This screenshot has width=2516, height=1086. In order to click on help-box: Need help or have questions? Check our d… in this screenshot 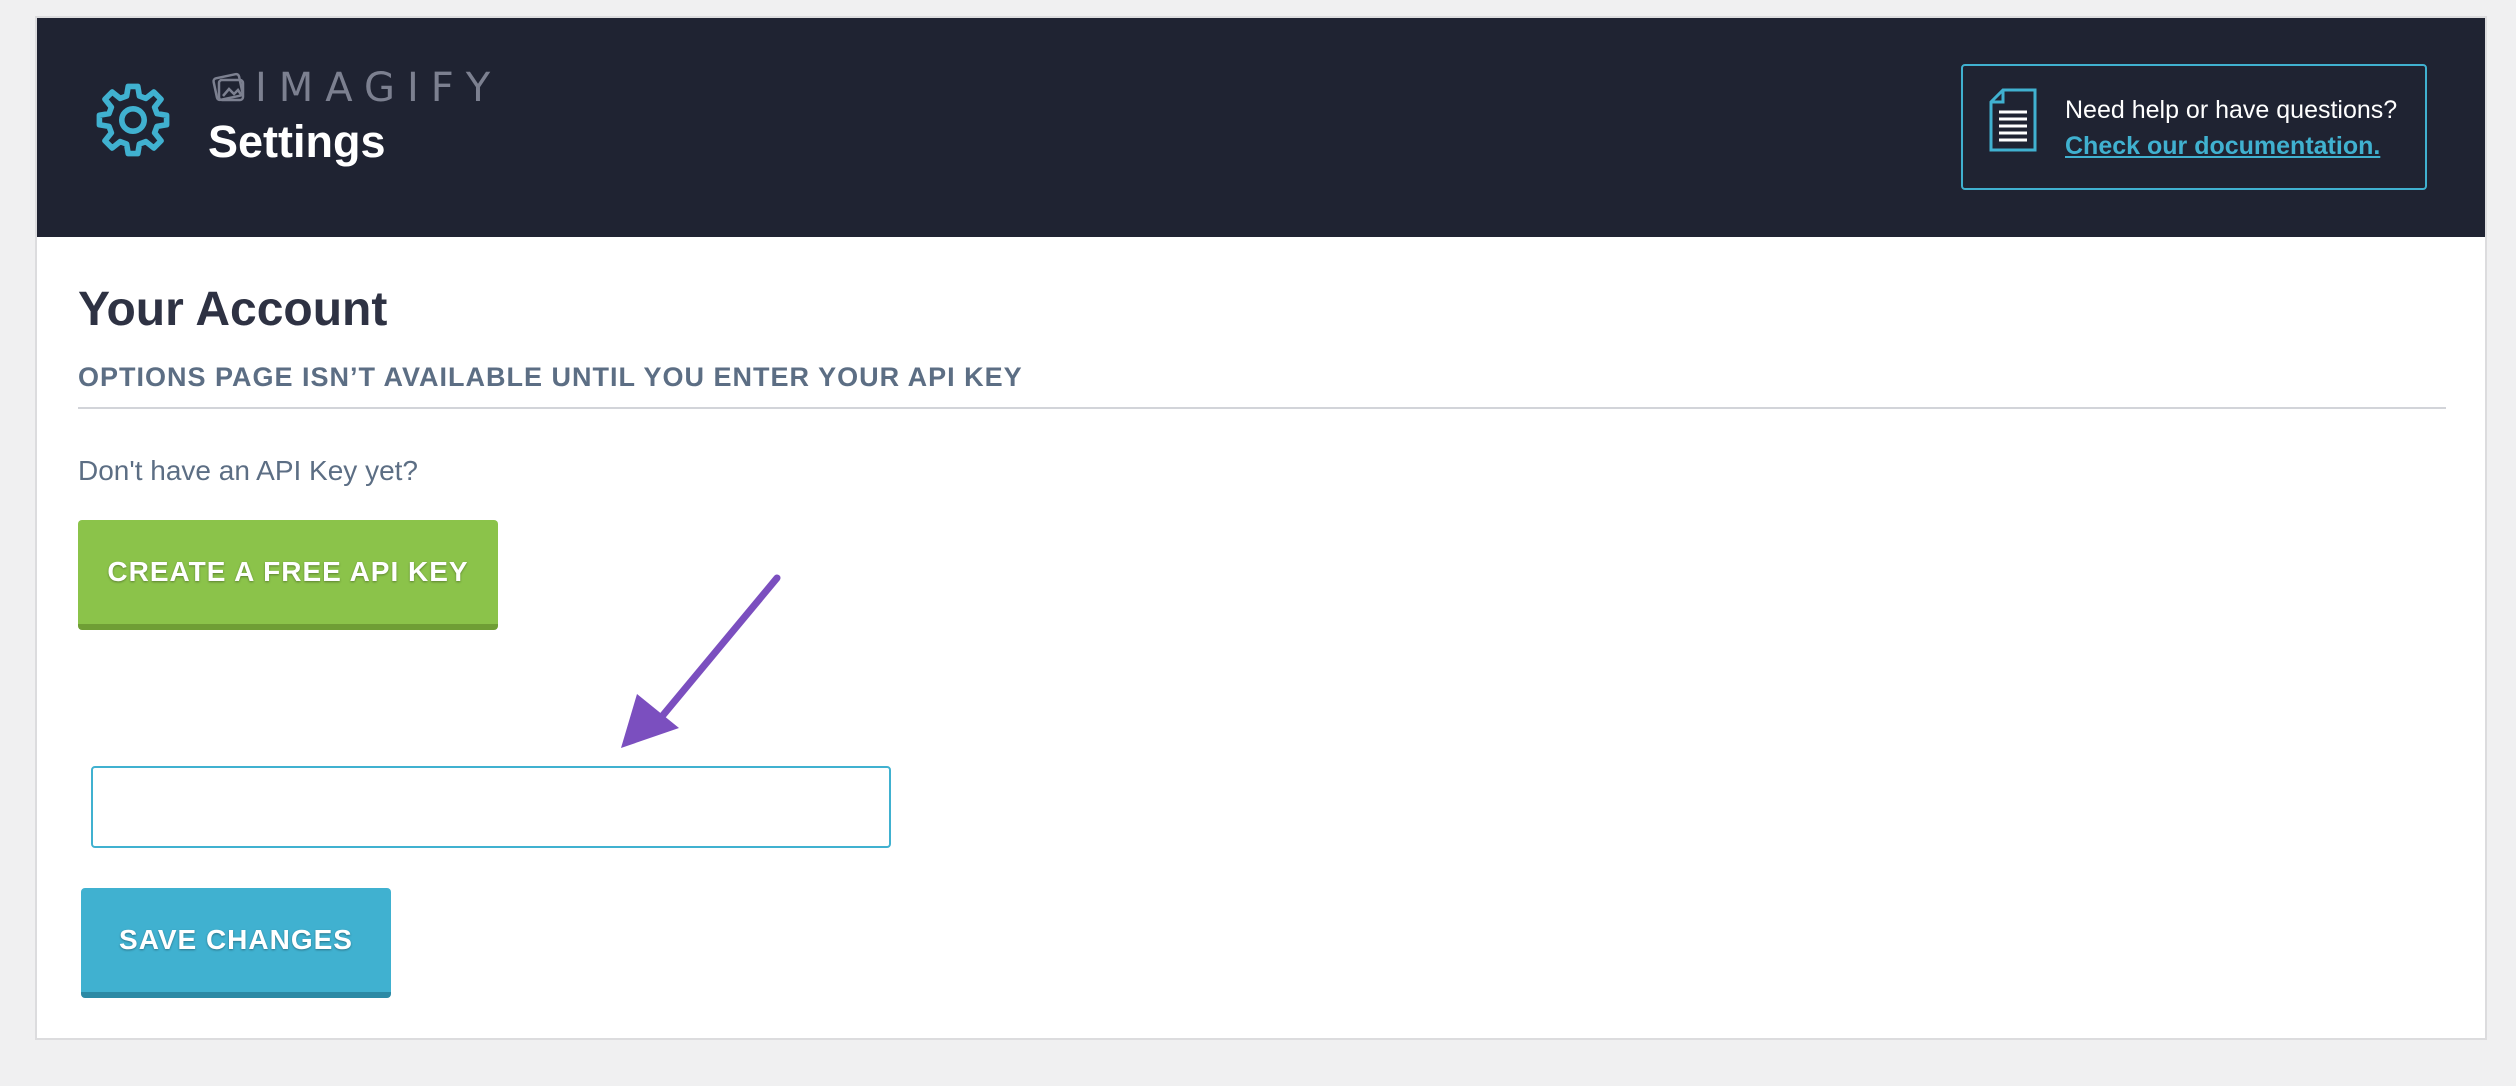, I will do `click(2194, 127)`.